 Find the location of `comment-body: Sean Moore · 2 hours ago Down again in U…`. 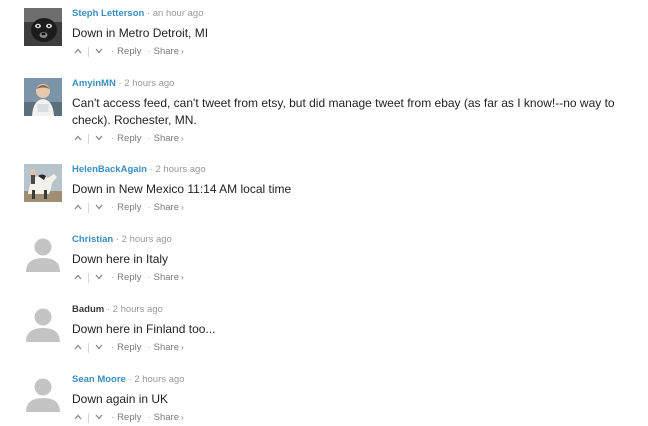

comment-body: Sean Moore · 2 hours ago Down again in U… is located at coordinates (348, 399).